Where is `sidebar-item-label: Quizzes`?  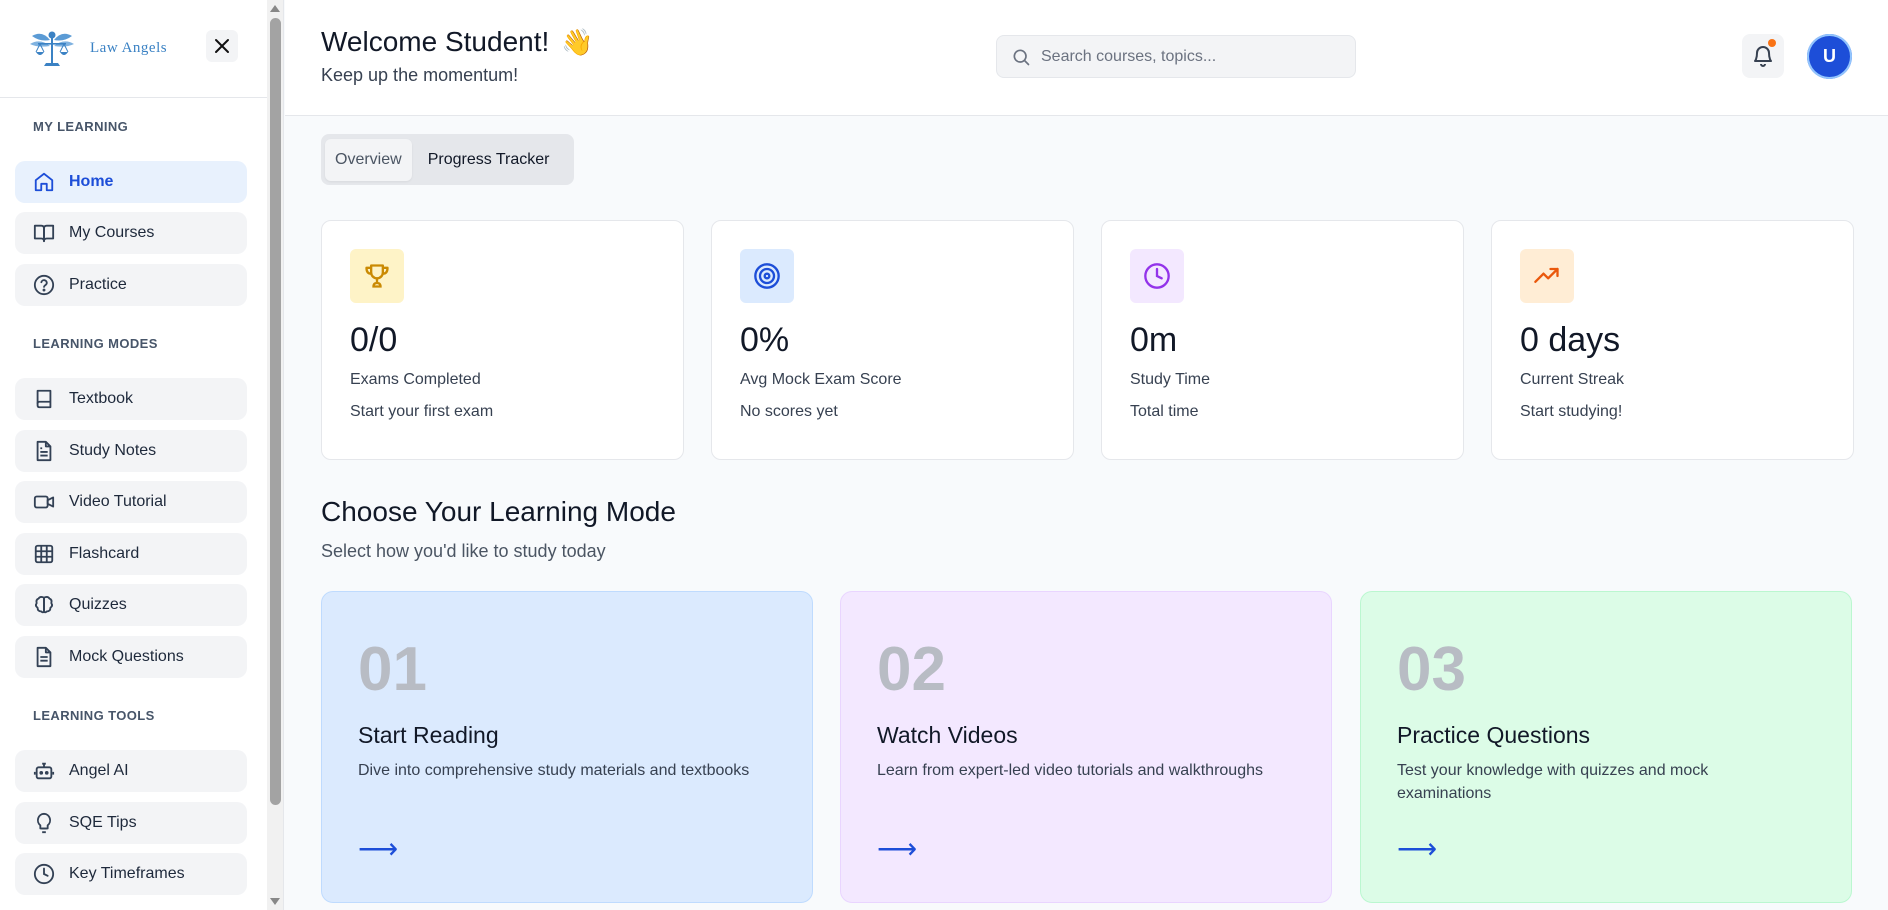
sidebar-item-label: Quizzes is located at coordinates (98, 604).